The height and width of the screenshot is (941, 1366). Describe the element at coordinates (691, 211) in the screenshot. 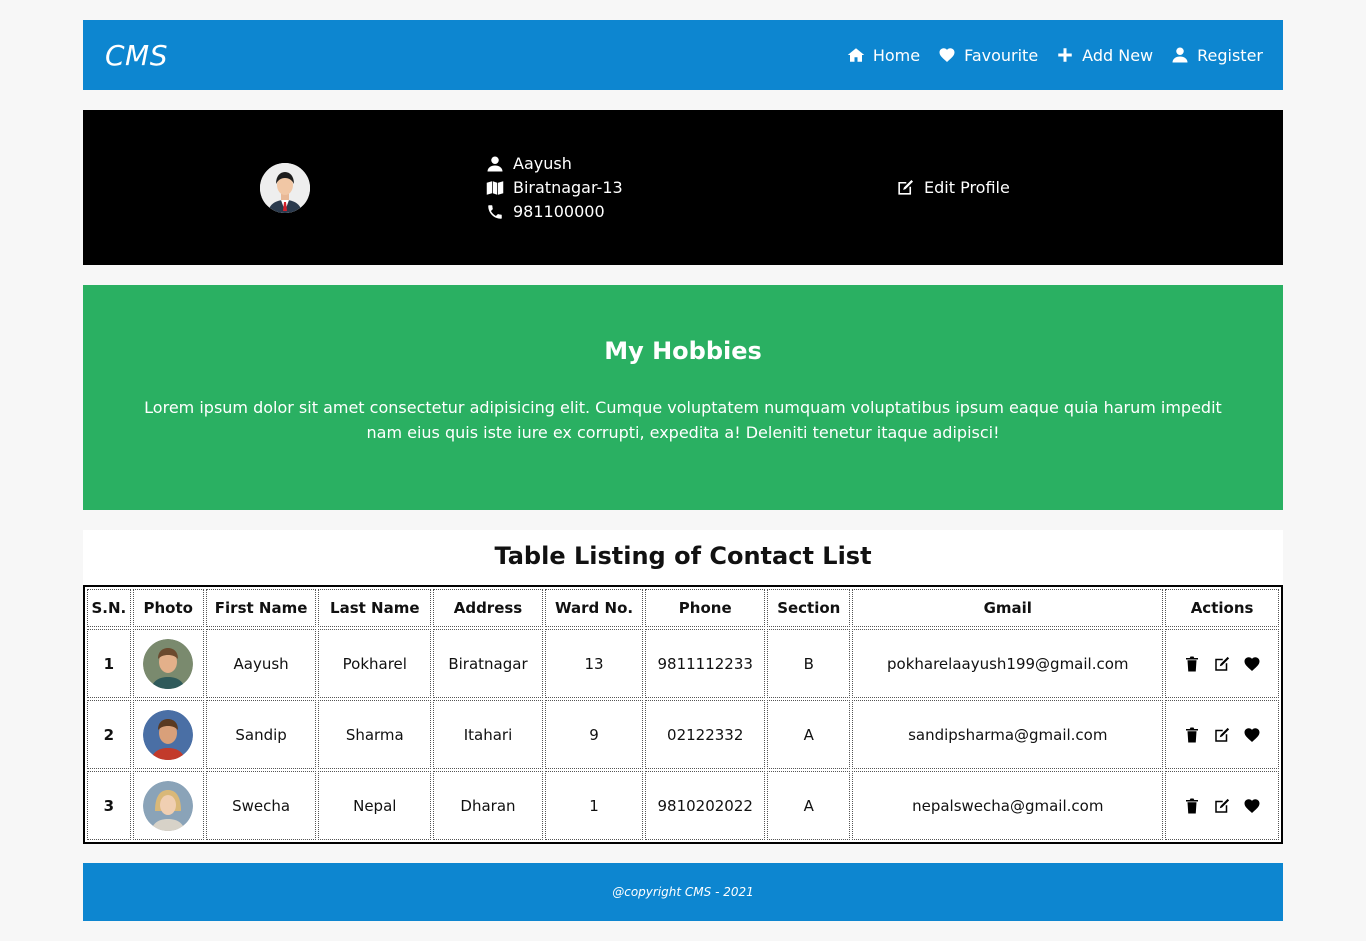

I see `profile-phone-row: 981100000` at that location.